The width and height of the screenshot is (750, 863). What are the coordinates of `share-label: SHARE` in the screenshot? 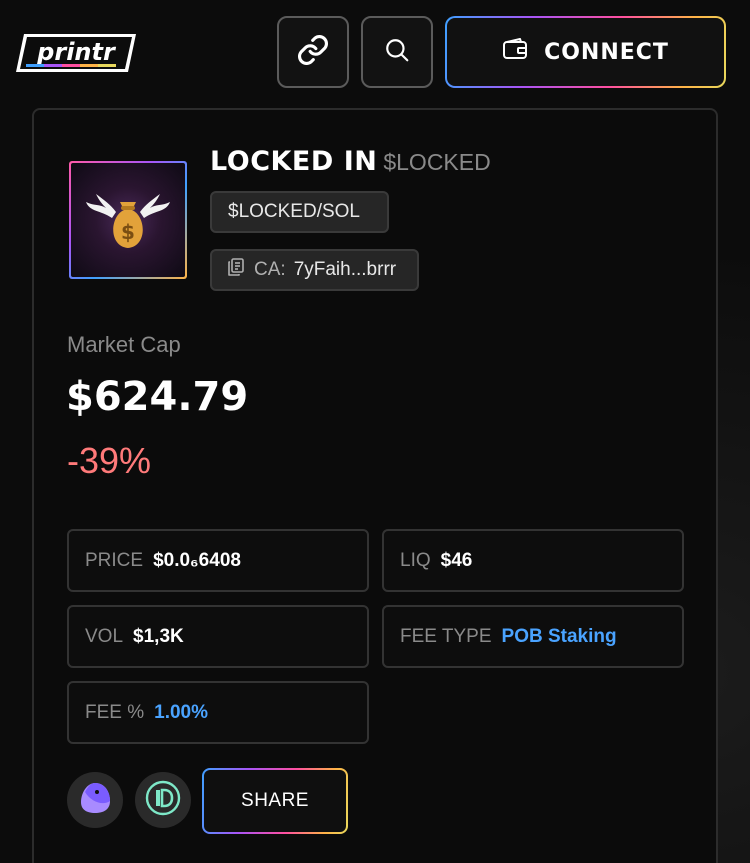 It's located at (275, 800).